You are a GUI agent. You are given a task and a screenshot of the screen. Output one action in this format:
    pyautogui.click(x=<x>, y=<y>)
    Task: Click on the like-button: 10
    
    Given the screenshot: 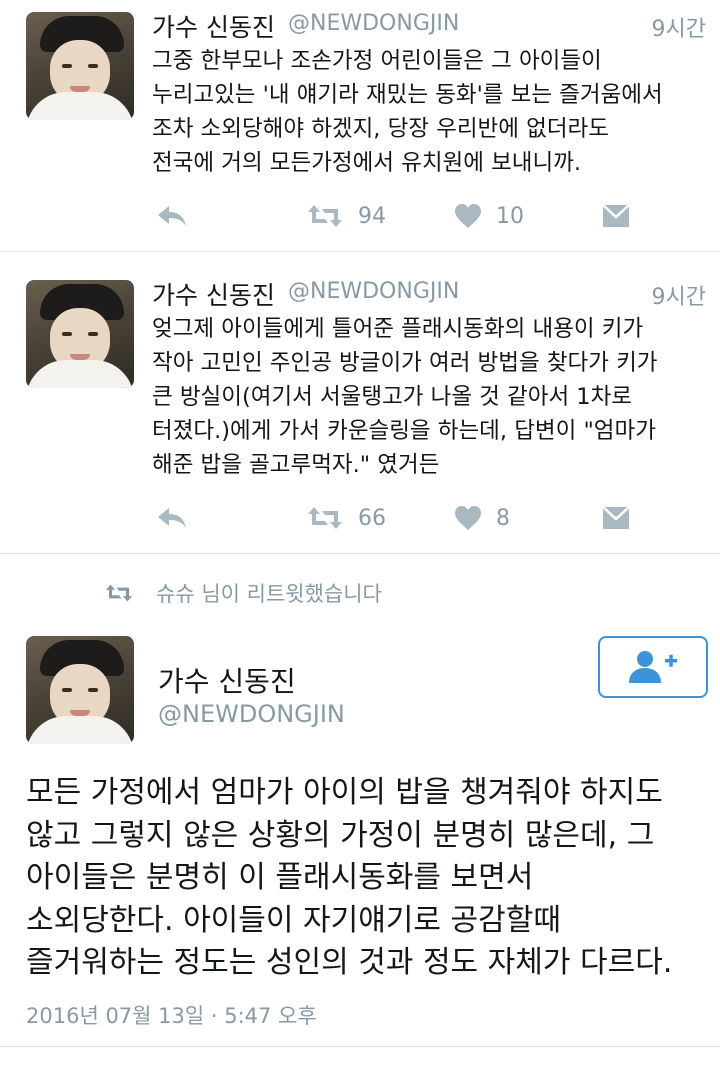 What is the action you would take?
    pyautogui.click(x=489, y=216)
    